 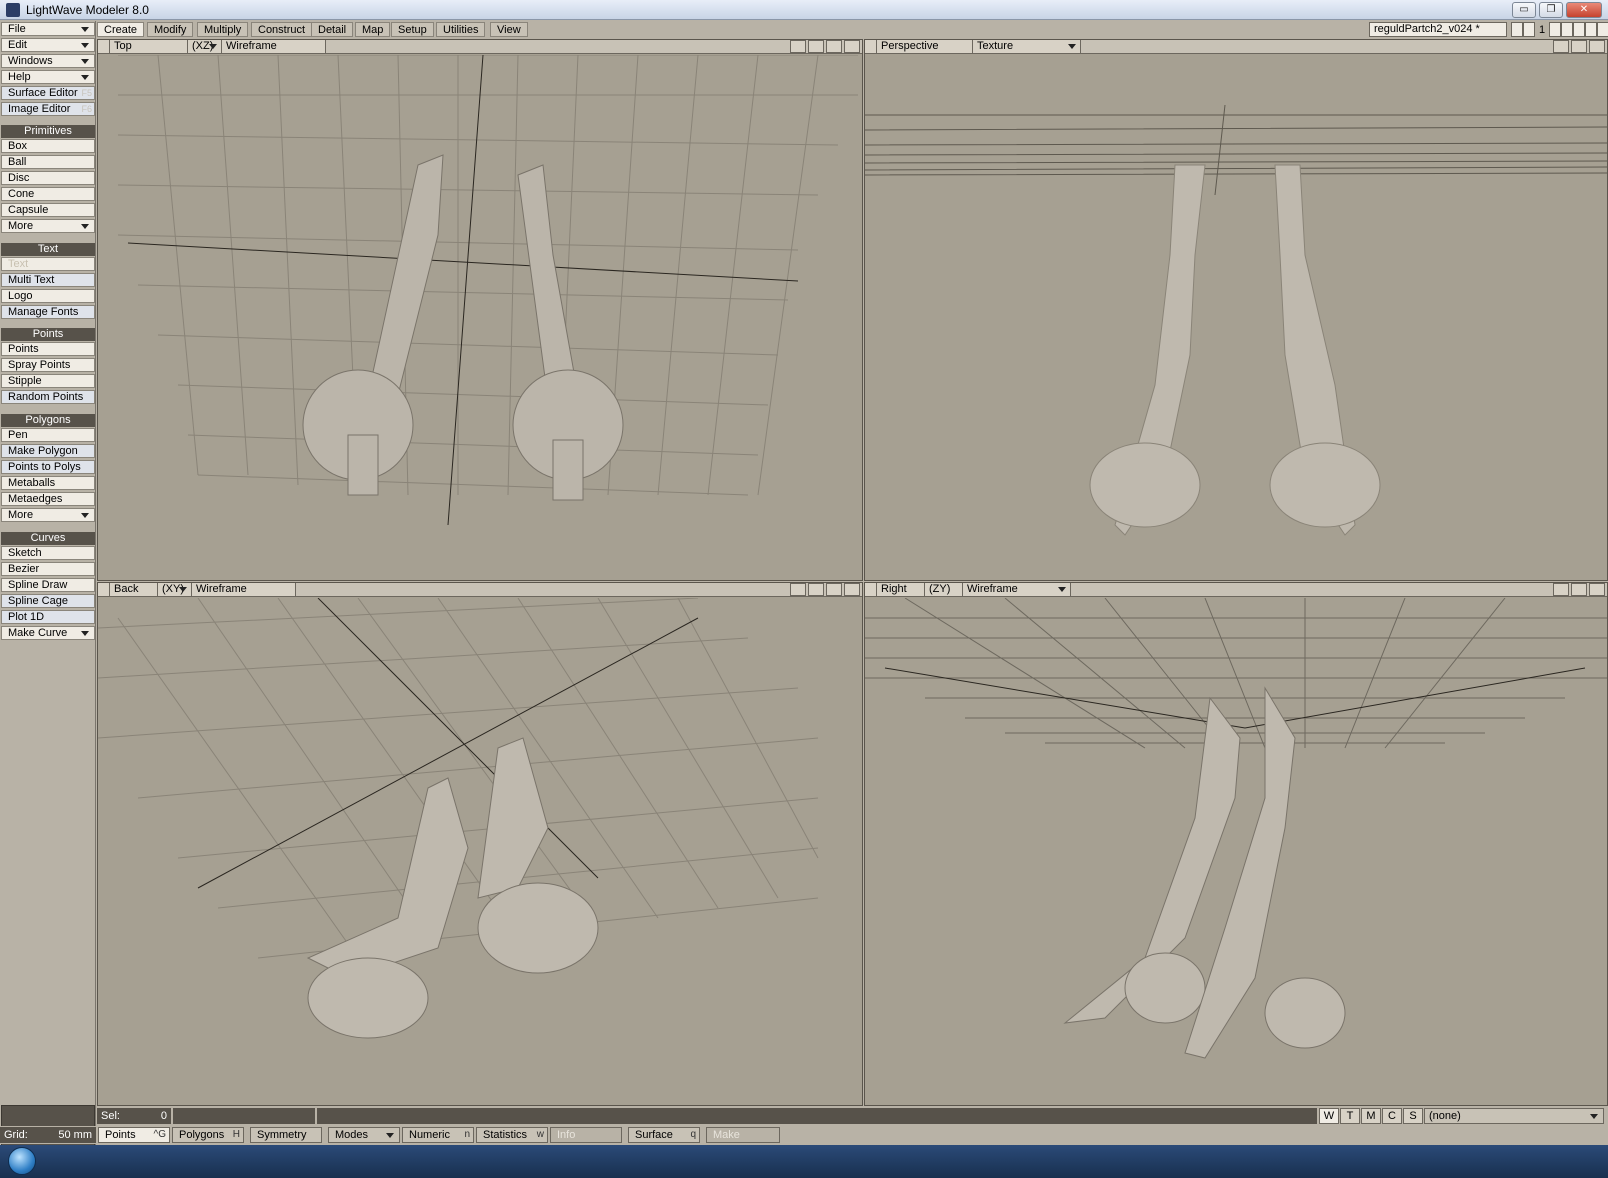 What do you see at coordinates (48, 467) in the screenshot?
I see `points-to-polys-button: Points to Polys` at bounding box center [48, 467].